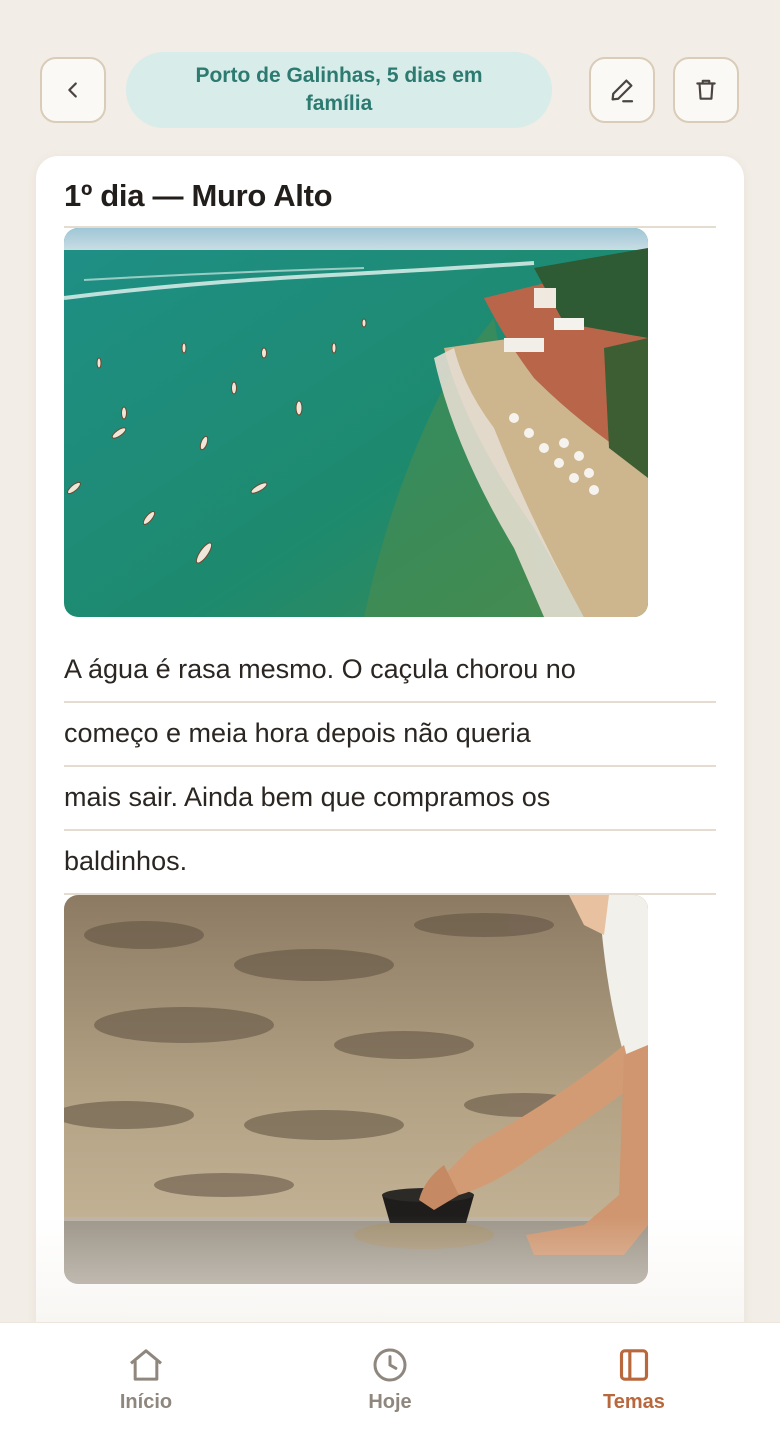  I want to click on entry-text-line: baldinhos., so click(126, 861).